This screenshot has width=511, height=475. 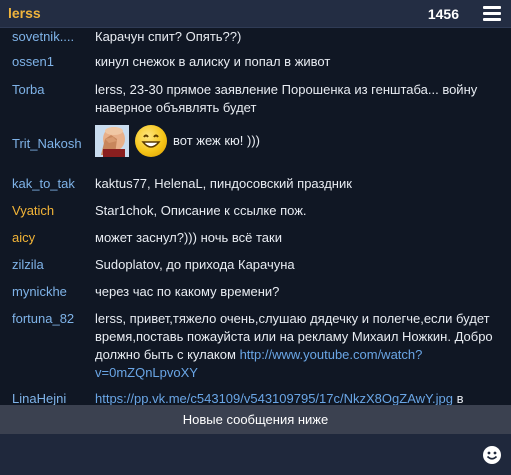 What do you see at coordinates (255, 419) in the screenshot?
I see `new-messages-below-button: Новые сообщения ниже` at bounding box center [255, 419].